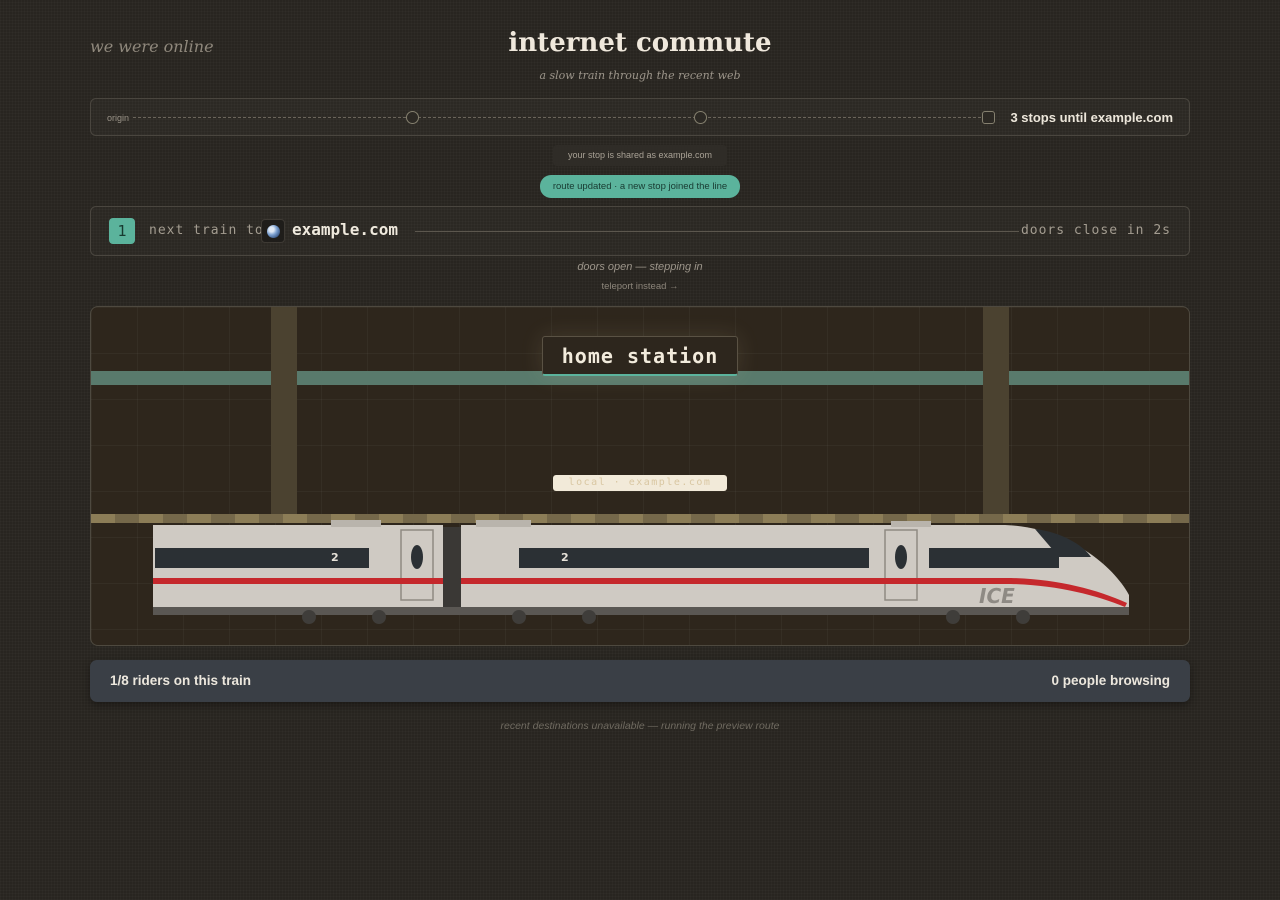 The width and height of the screenshot is (1280, 900). Describe the element at coordinates (641, 572) in the screenshot. I see `train-illustration: 2 2 ICE` at that location.